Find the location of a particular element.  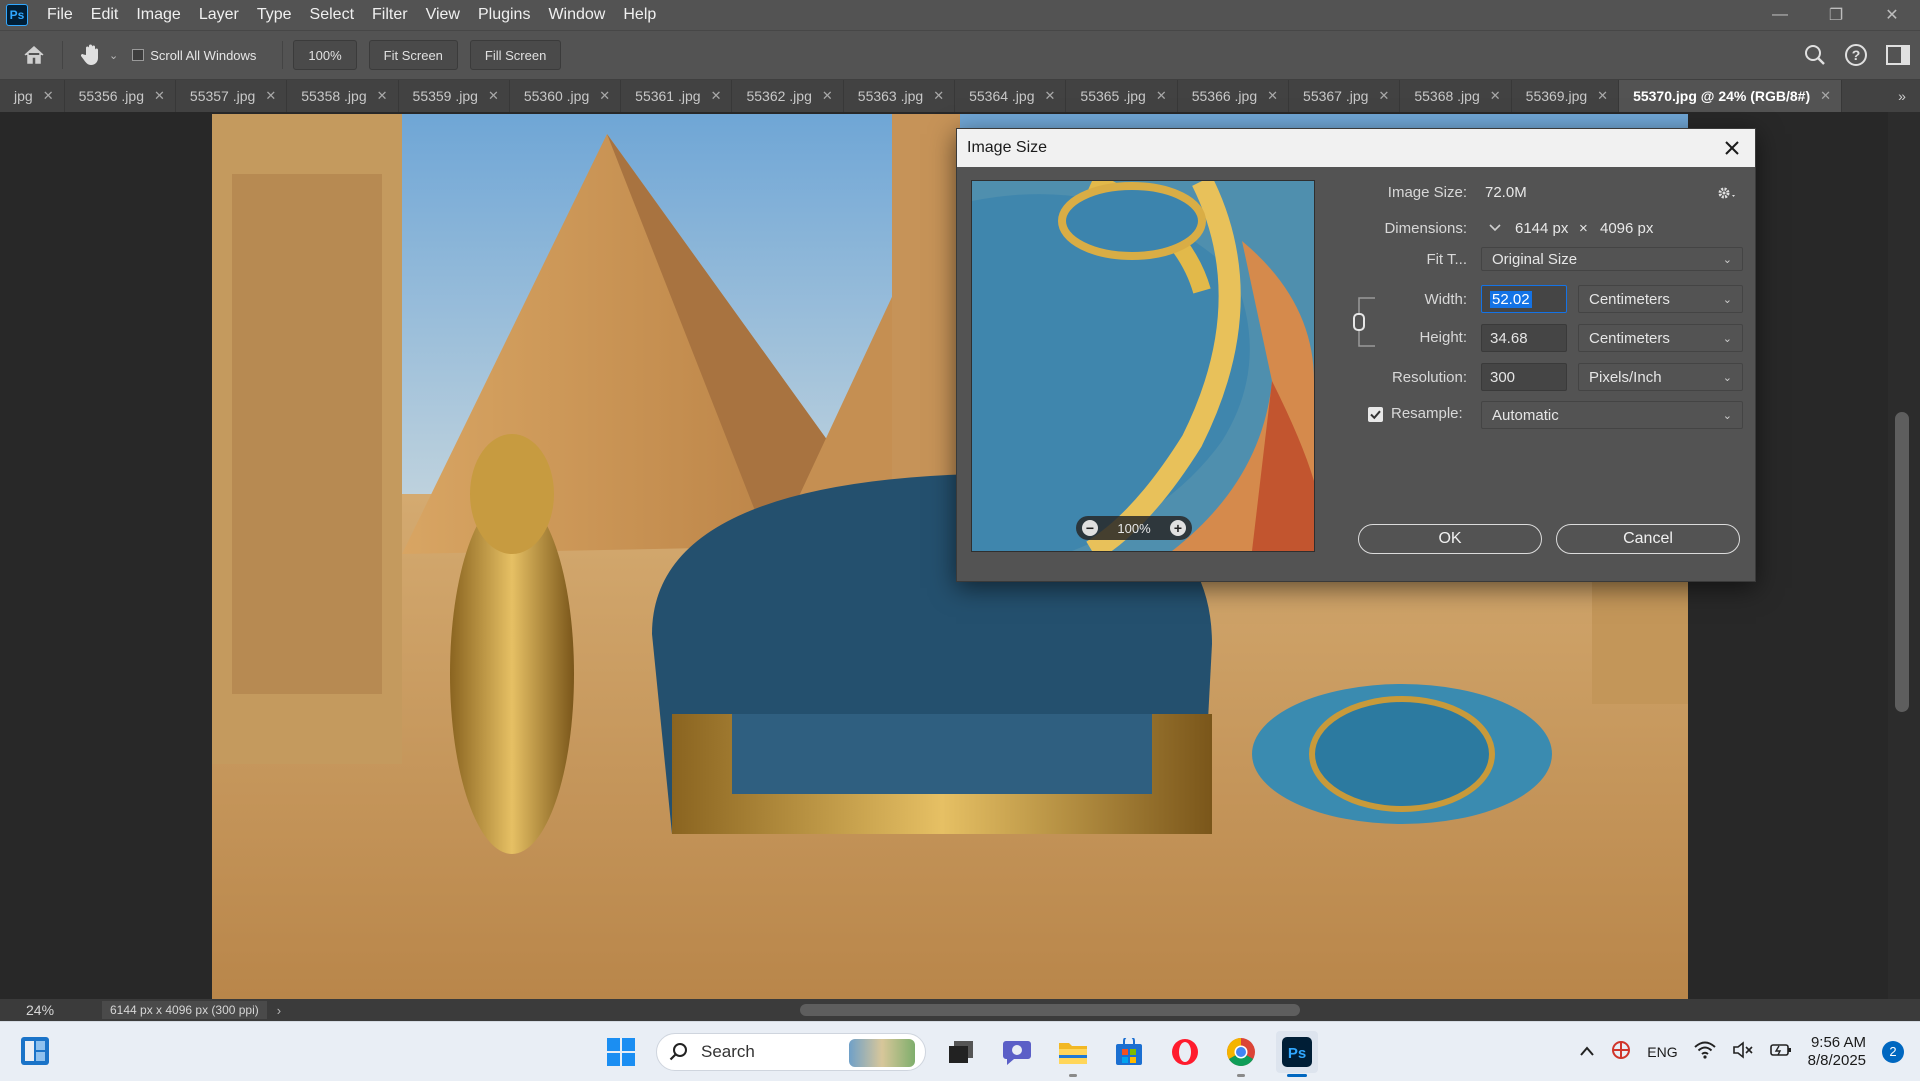

cancel-button: Cancel is located at coordinates (1648, 539).